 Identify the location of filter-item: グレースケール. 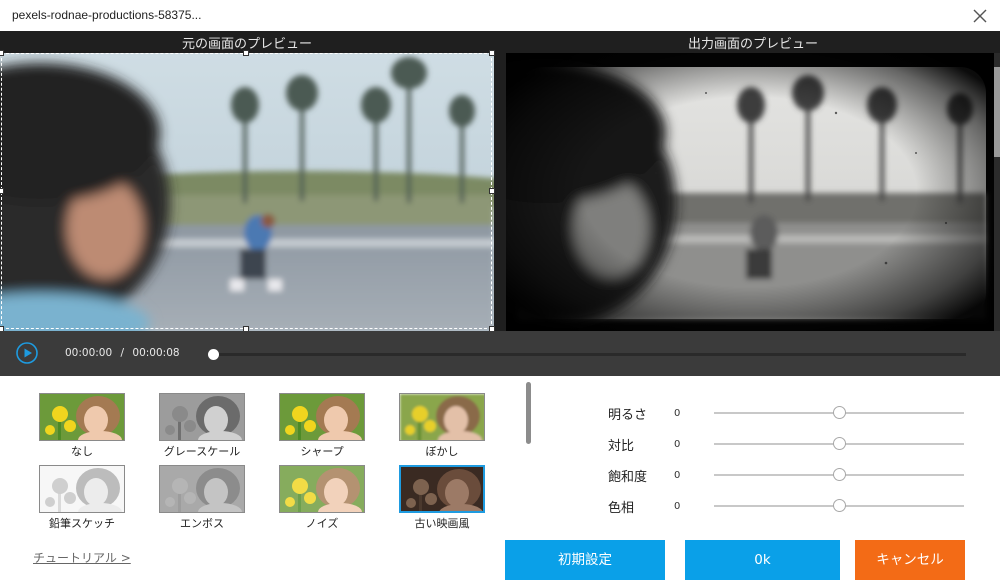
(202, 426).